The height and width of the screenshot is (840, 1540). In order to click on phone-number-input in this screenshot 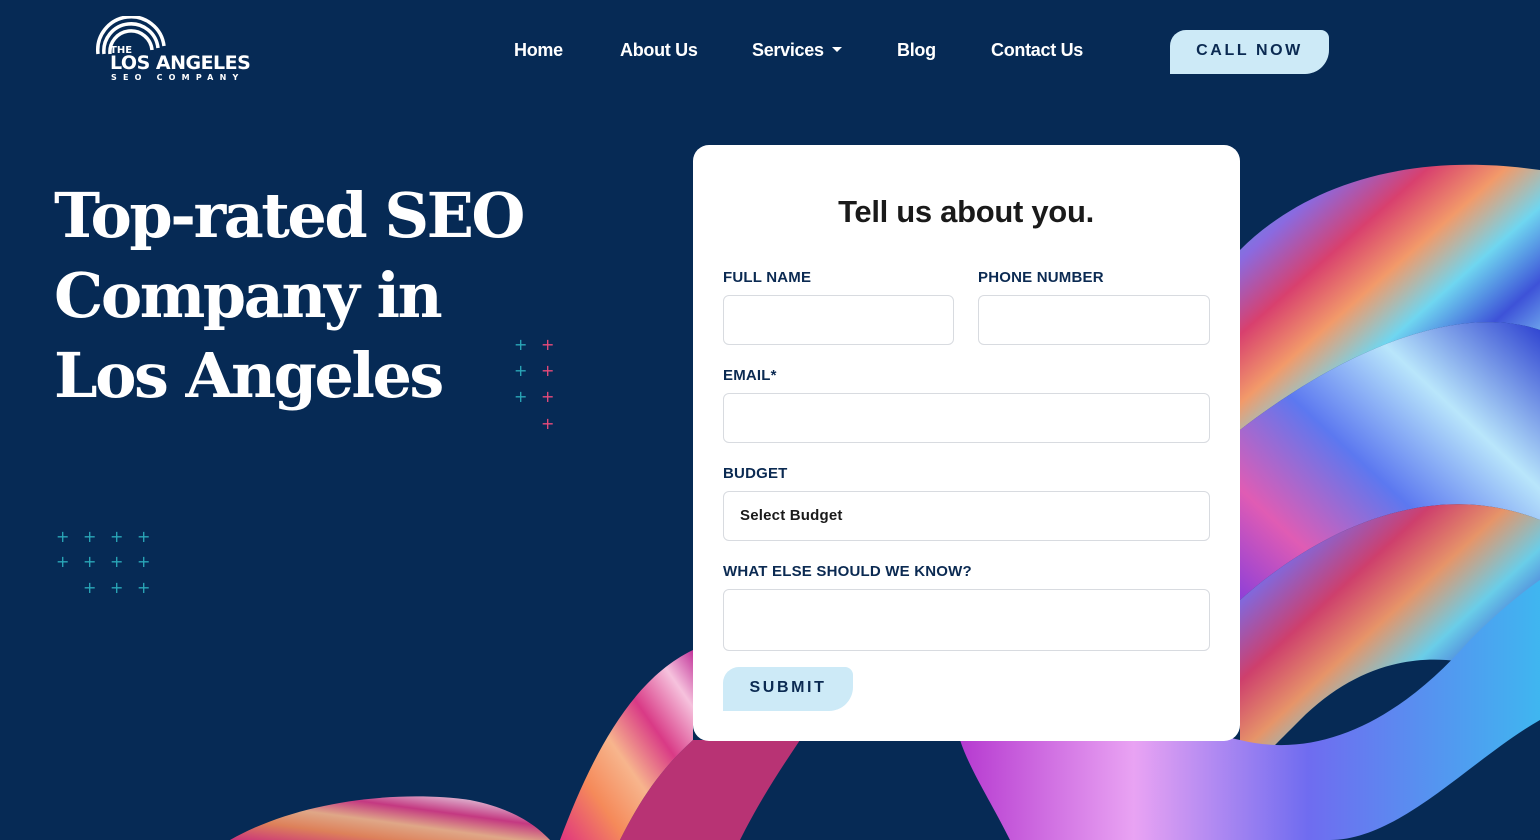, I will do `click(1094, 320)`.